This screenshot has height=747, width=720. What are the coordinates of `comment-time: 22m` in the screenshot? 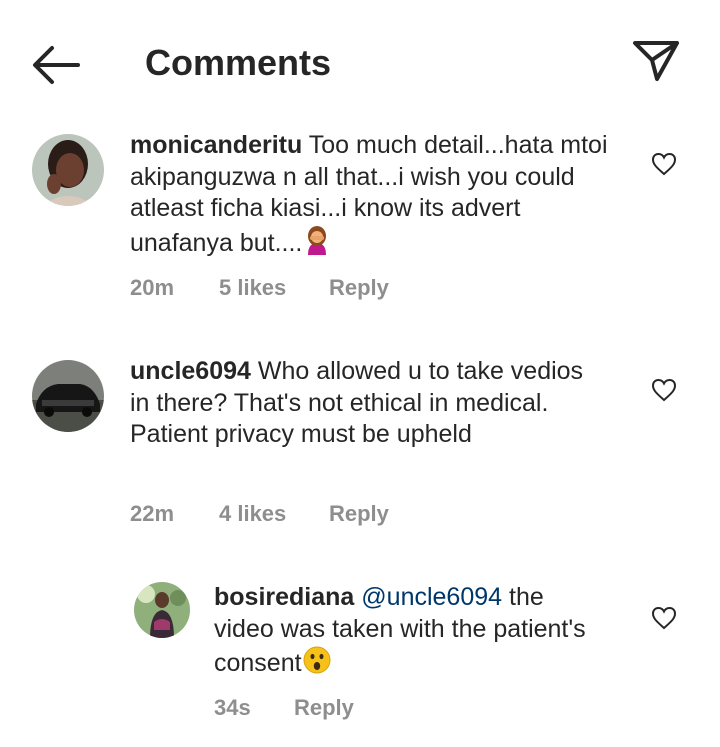 It's located at (152, 513).